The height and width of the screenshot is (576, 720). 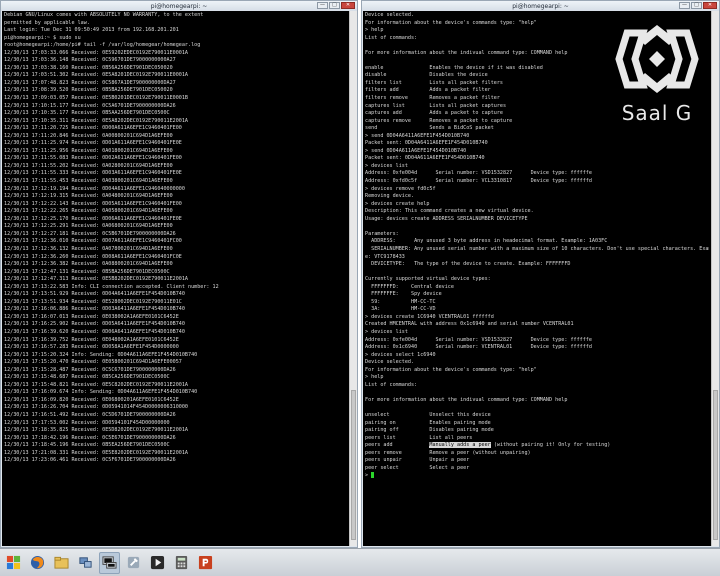 I want to click on taskbar-file-explorer, so click(x=61, y=563).